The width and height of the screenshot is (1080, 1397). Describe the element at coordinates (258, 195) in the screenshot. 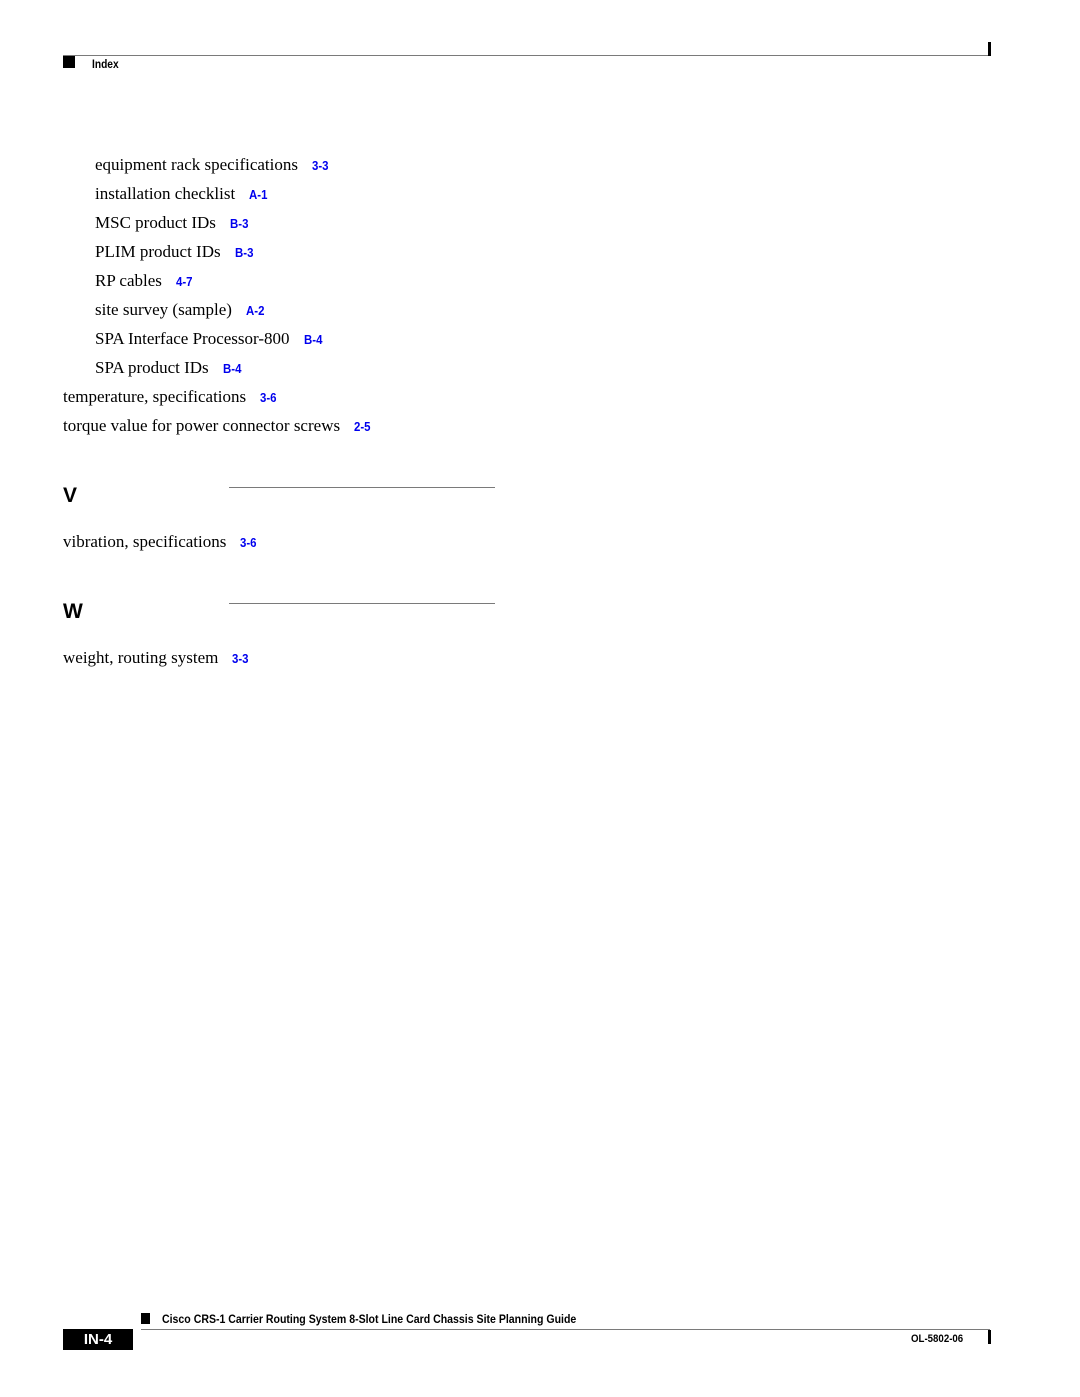

I see `page-ref-link: A-1` at that location.